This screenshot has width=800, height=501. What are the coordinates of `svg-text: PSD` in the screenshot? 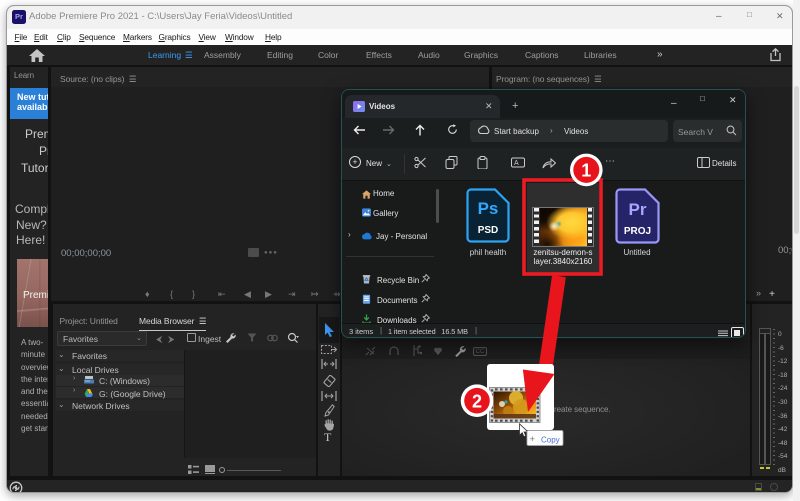 It's located at (488, 230).